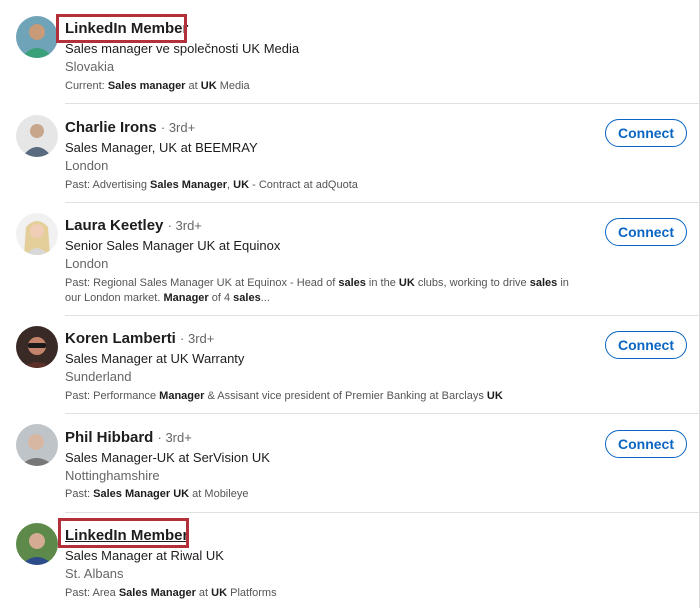 Image resolution: width=700 pixels, height=608 pixels. Describe the element at coordinates (167, 457) in the screenshot. I see `headline: Sales Manager-UK at SerVision UK` at that location.